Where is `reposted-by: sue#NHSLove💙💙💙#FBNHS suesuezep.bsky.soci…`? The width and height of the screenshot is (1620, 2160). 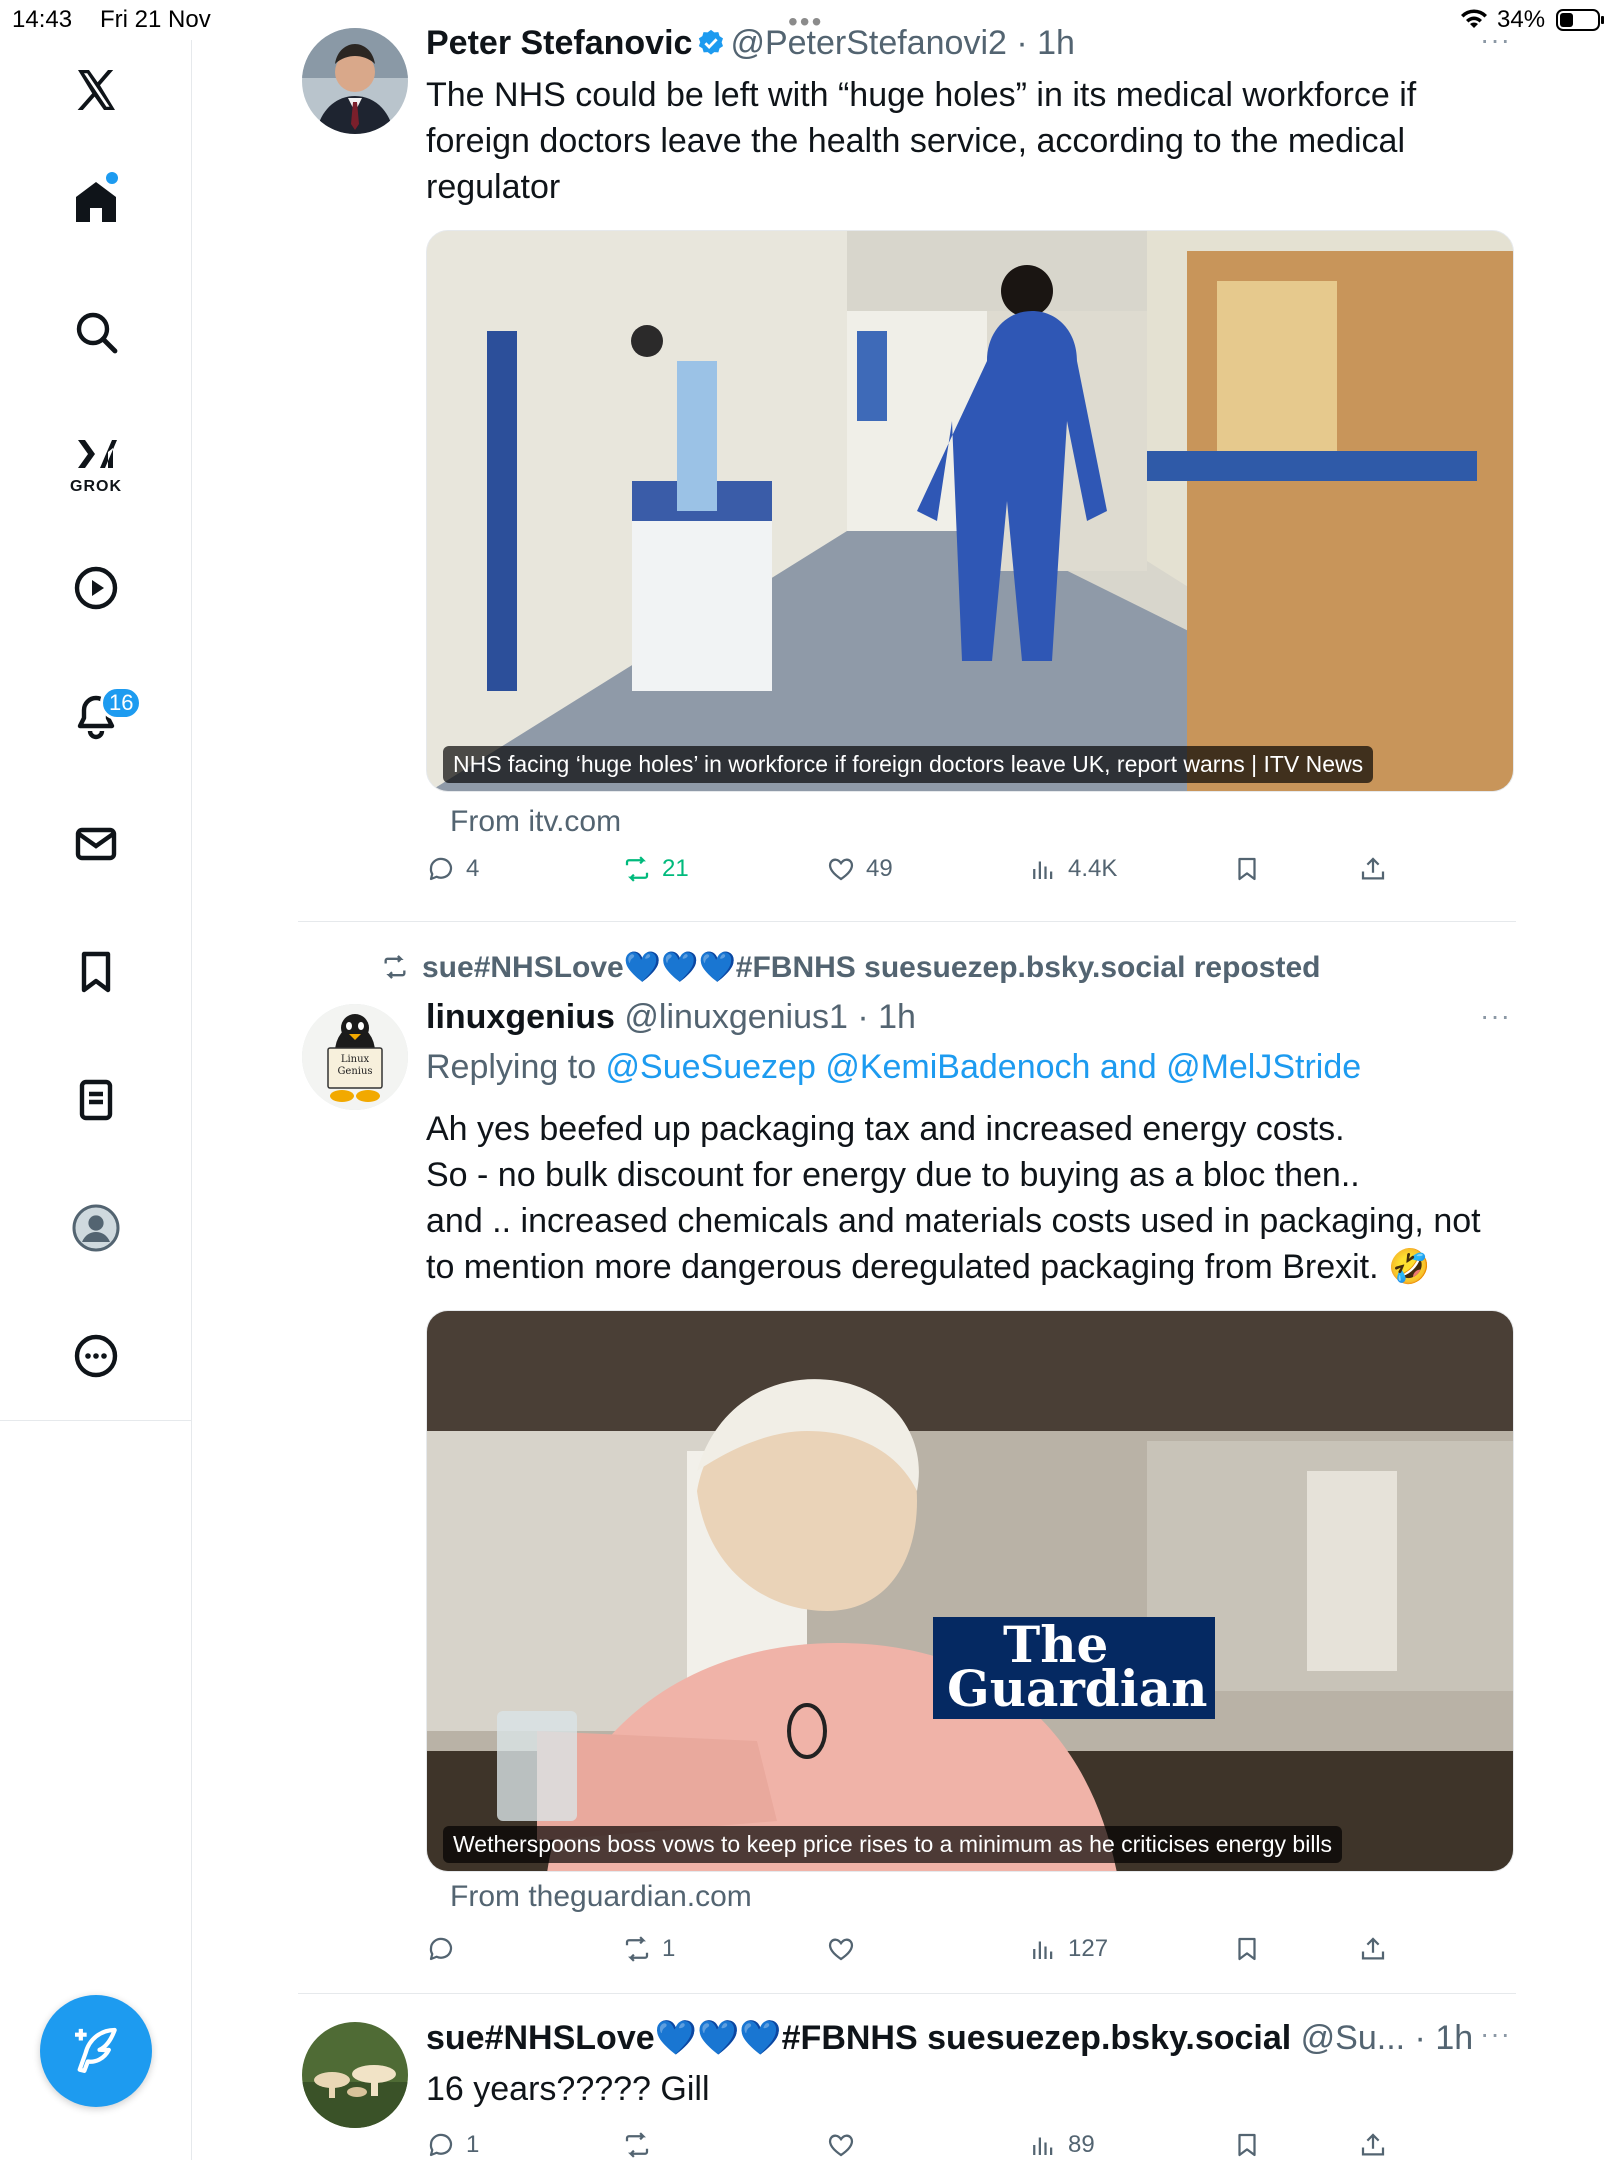 reposted-by: sue#NHSLove💙💙💙#FBNHS suesuezep.bsky.soci… is located at coordinates (849, 967).